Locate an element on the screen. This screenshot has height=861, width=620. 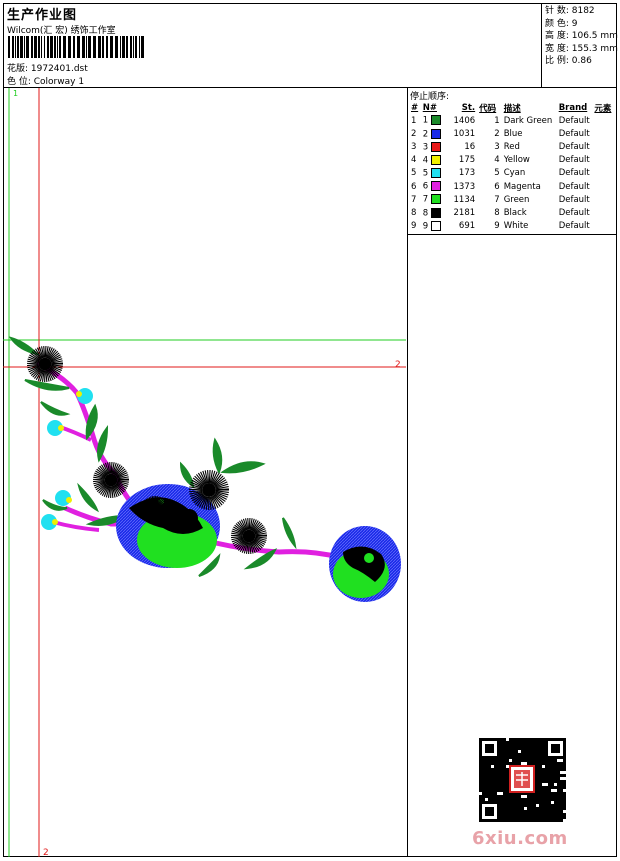
row-stitches: 1373 is located at coordinates (462, 186).